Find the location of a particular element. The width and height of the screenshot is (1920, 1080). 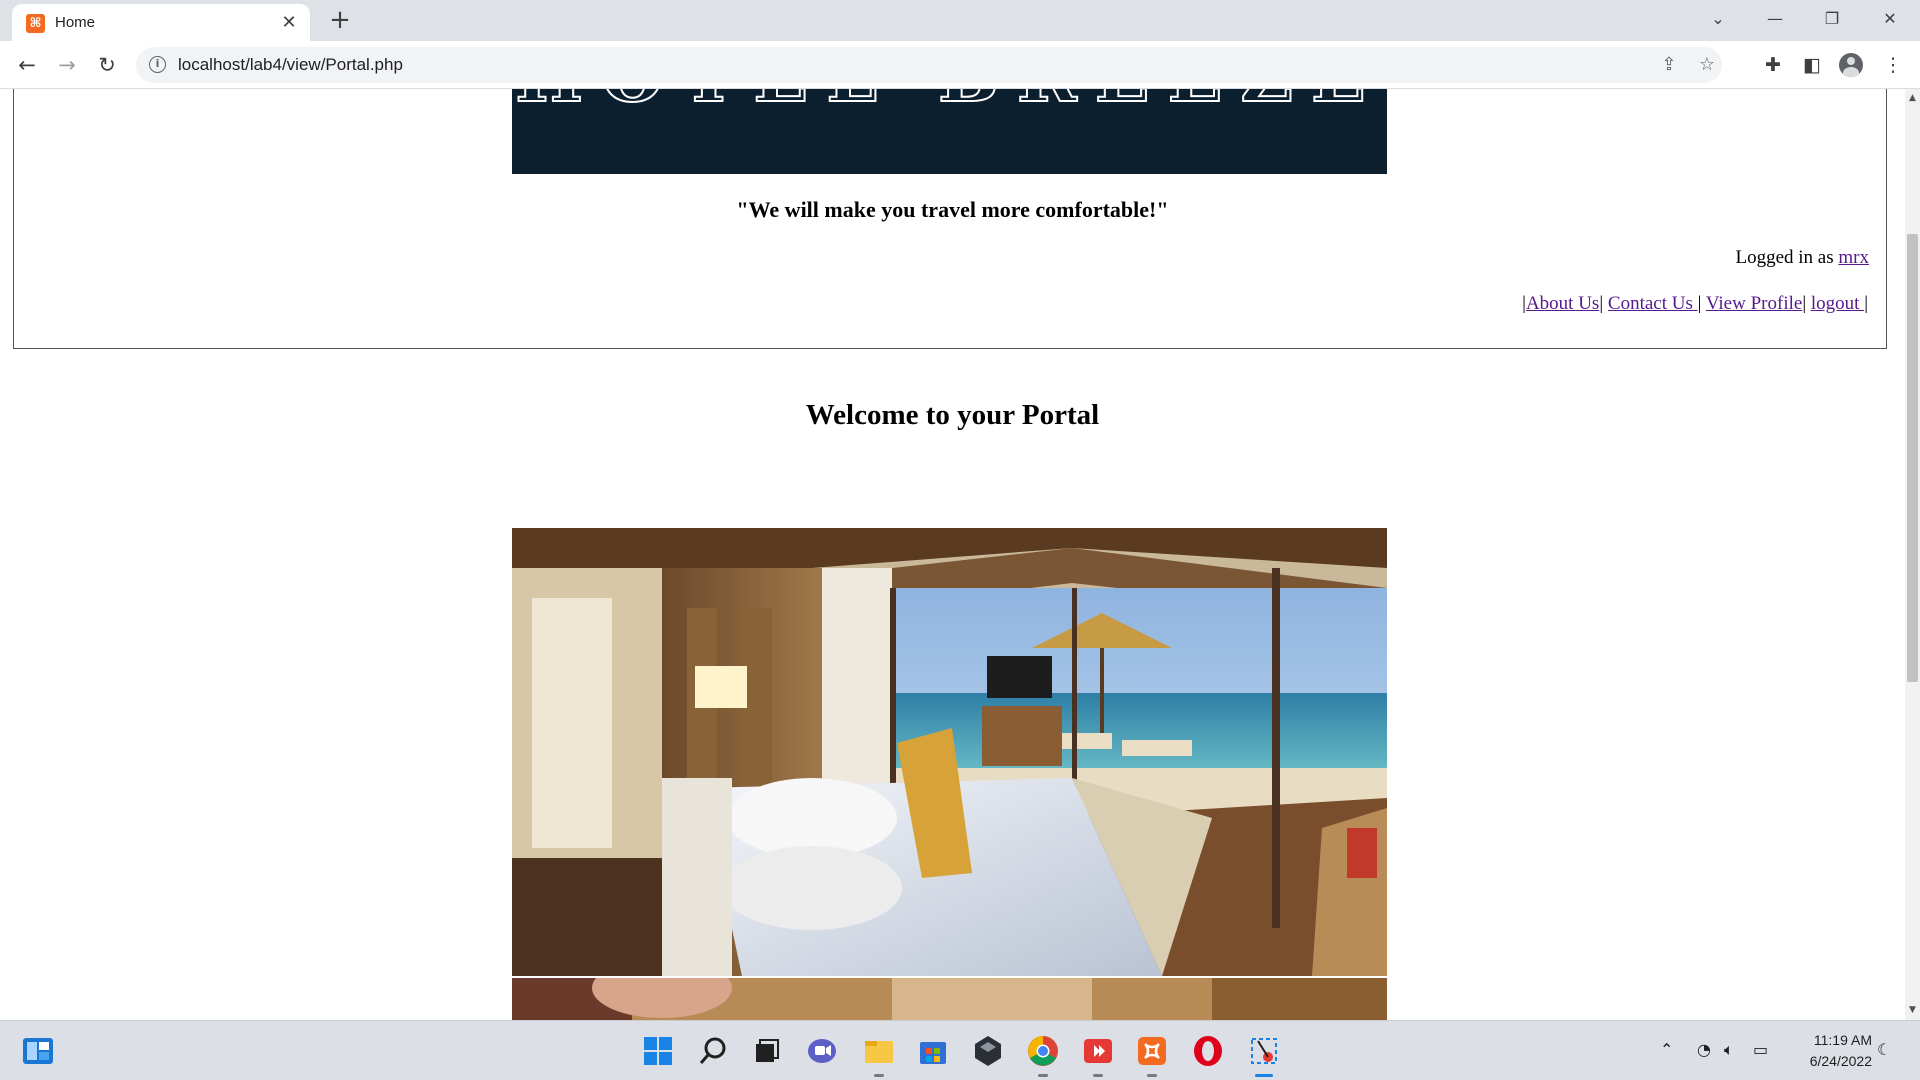

contact-us-link: Contact Us is located at coordinates (1653, 303).